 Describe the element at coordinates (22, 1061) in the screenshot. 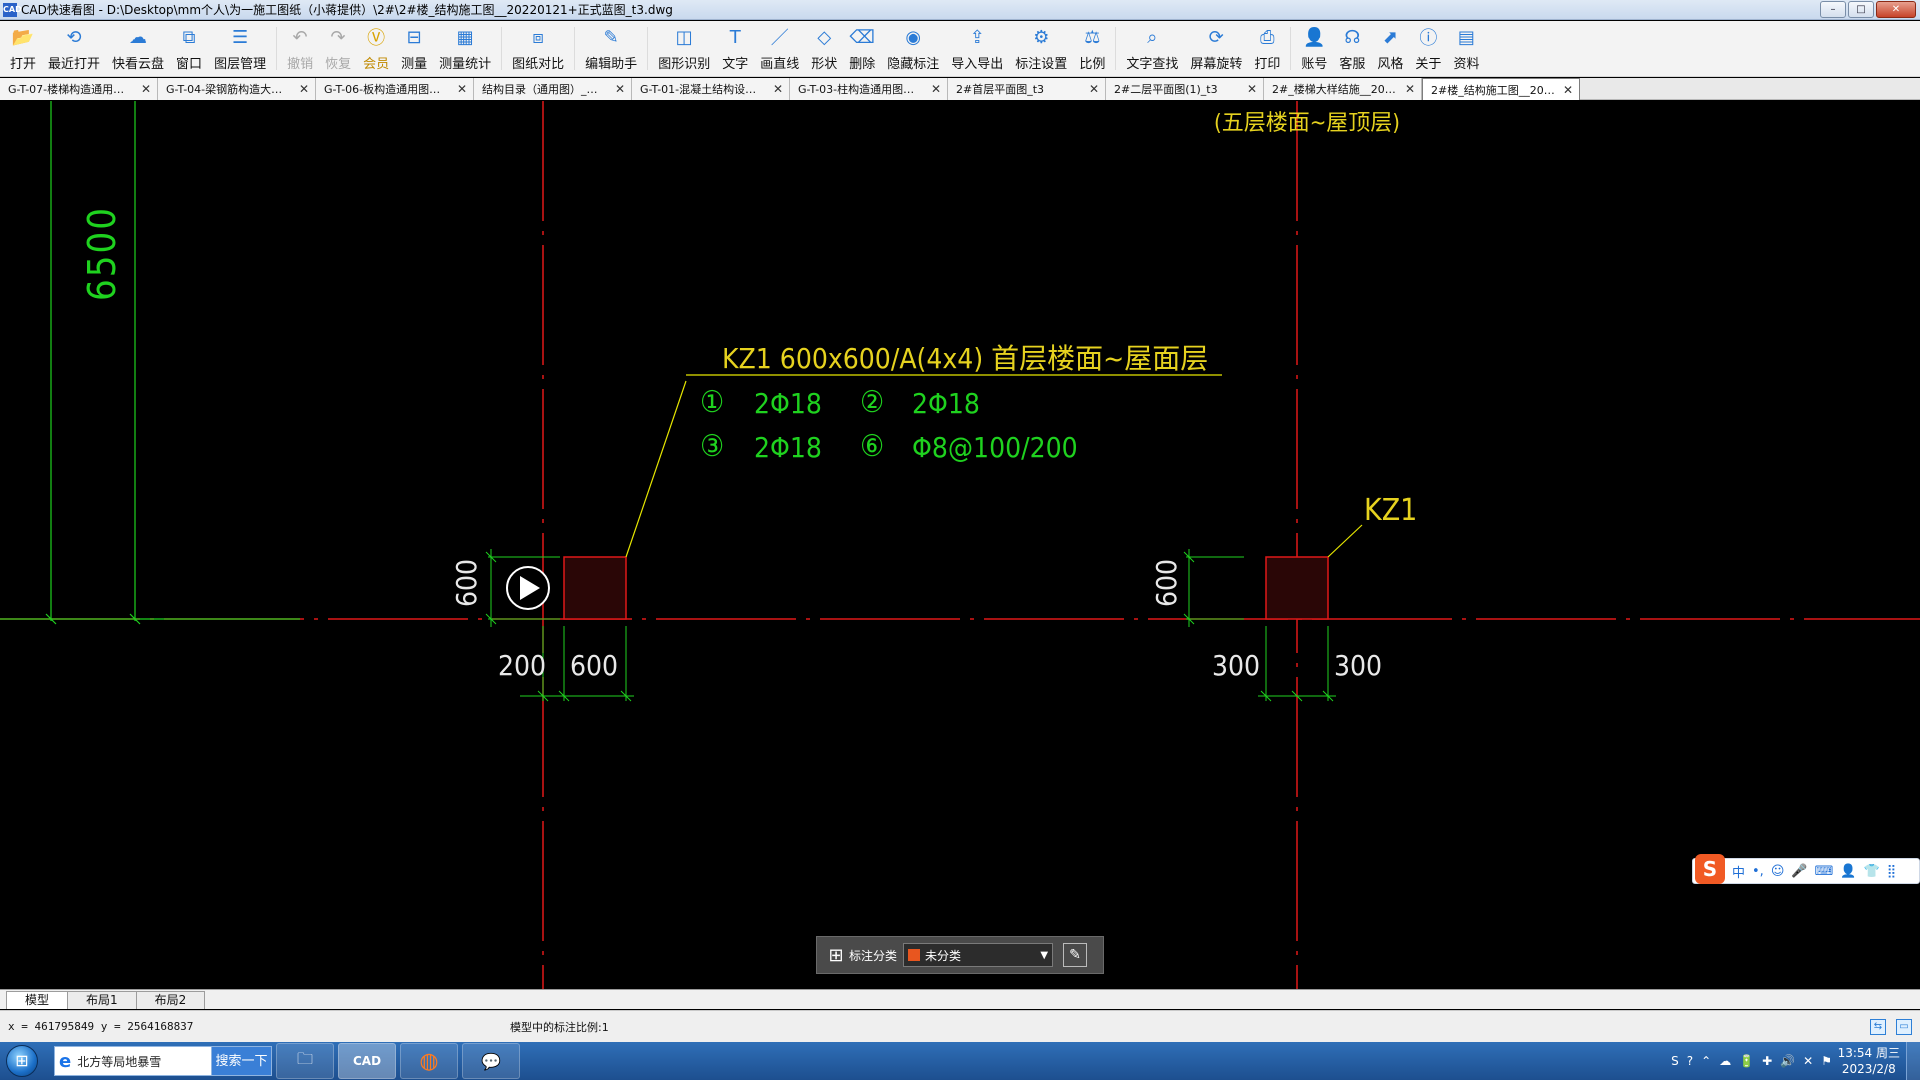

I see `start-button: ⊞` at that location.